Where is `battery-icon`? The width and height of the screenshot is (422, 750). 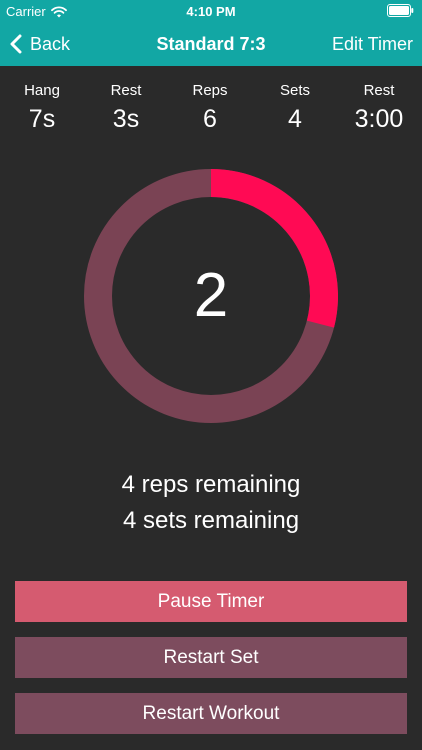
battery-icon is located at coordinates (400, 12).